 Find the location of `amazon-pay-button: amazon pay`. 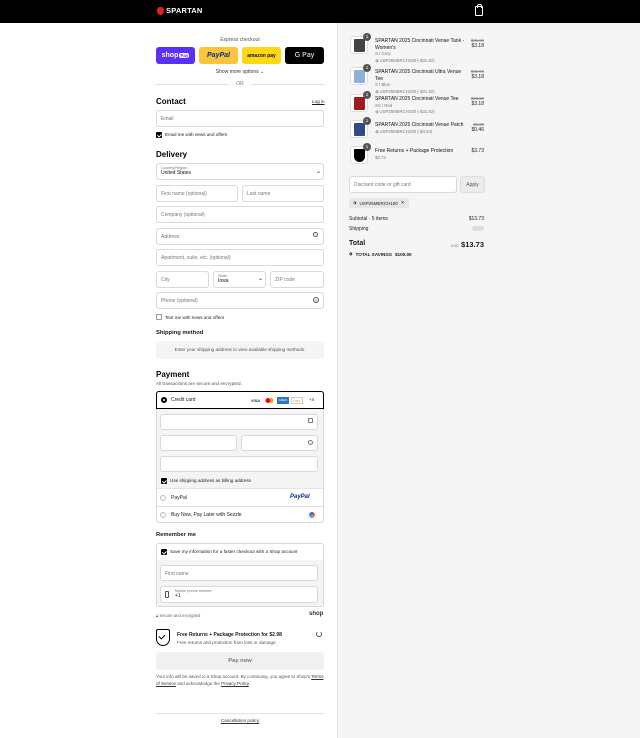

amazon-pay-button: amazon pay is located at coordinates (261, 55).